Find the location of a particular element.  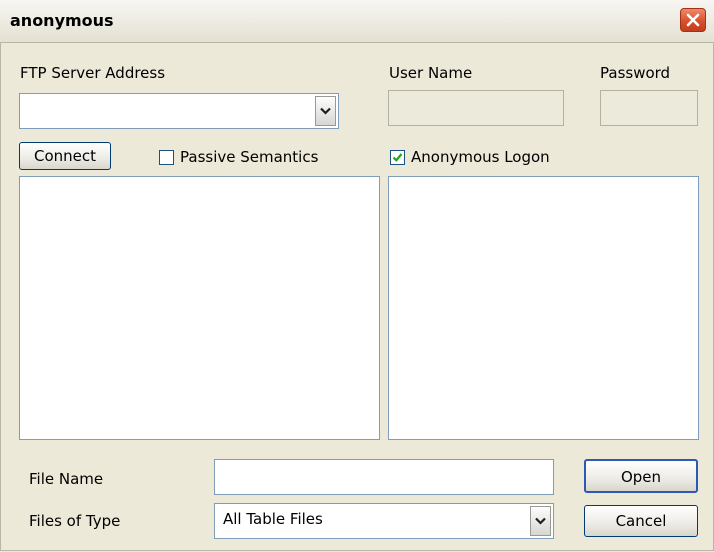

files-of-type-dropdown-button is located at coordinates (540, 521).